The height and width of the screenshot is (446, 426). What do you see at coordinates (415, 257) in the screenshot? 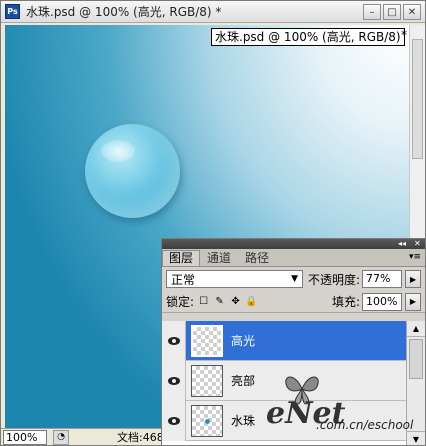
I see `panel-menu-icon: ▾≡` at bounding box center [415, 257].